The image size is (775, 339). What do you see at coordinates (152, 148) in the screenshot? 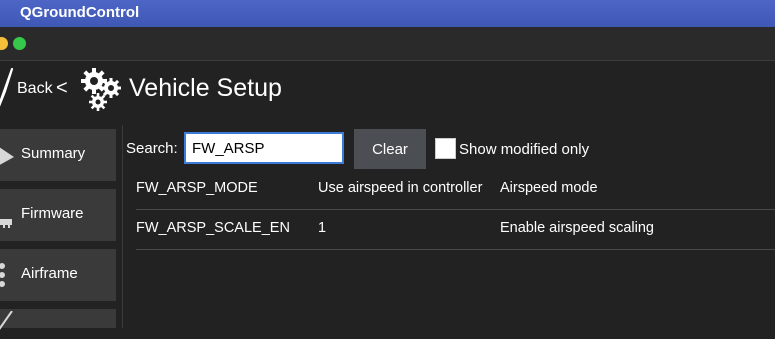
I see `search-label: Search:` at bounding box center [152, 148].